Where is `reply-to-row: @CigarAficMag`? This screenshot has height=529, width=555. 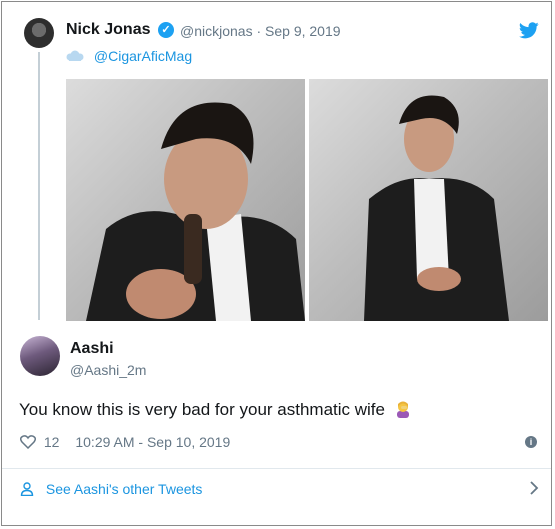 reply-to-row: @CigarAficMag is located at coordinates (129, 56).